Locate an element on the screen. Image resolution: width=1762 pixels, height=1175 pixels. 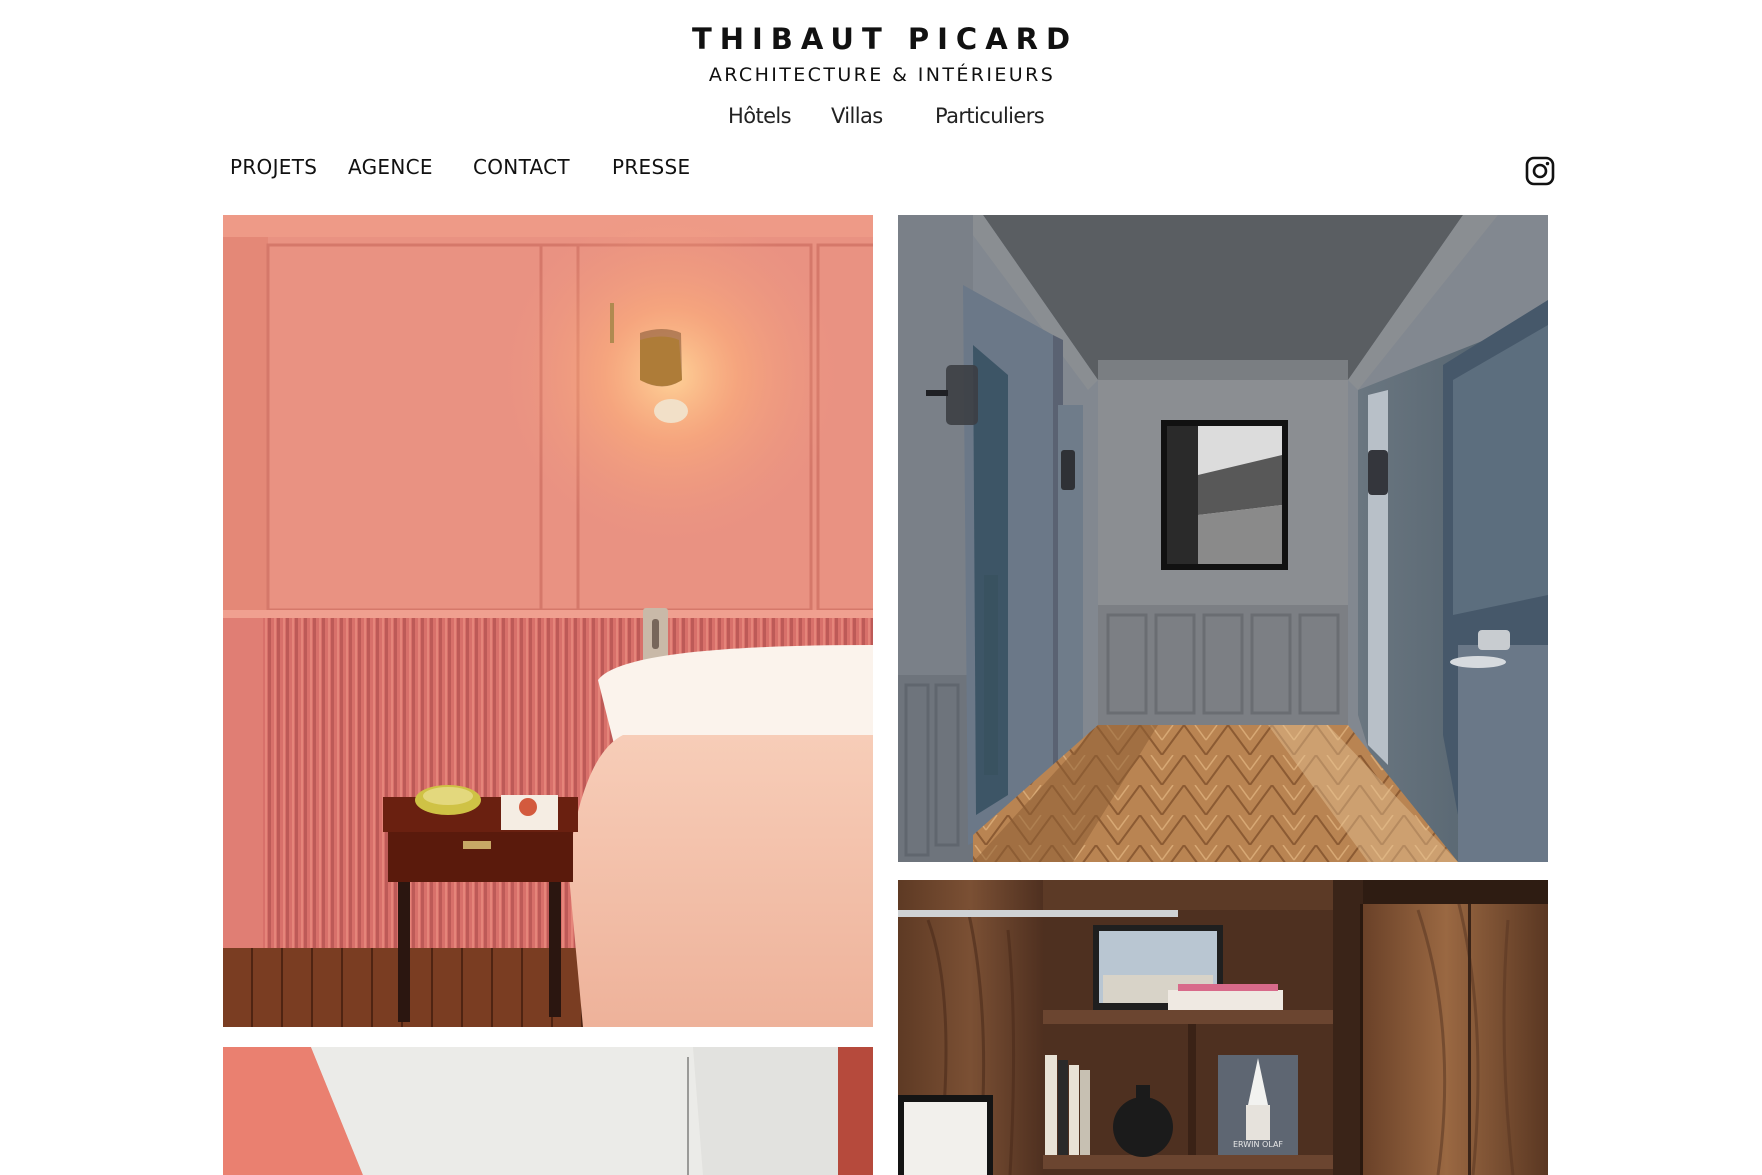
project-photo-walnut-shelving: ERWIN OLAF is located at coordinates (1223, 1027).